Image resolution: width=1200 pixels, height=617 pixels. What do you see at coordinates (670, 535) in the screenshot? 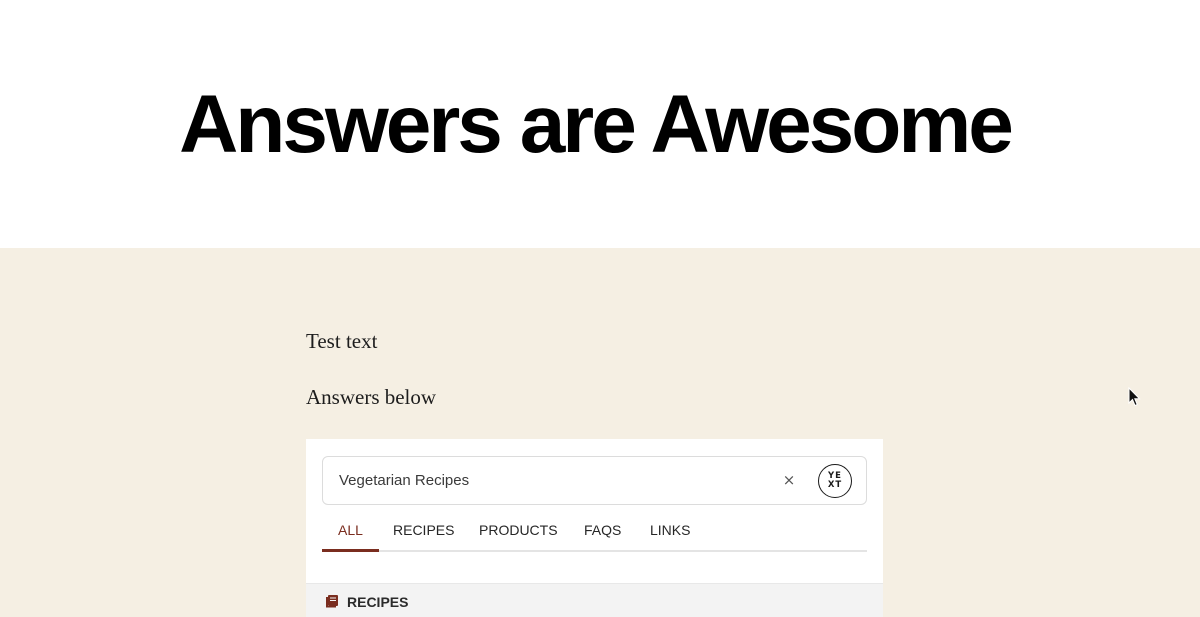
I see `tab-links: LINKS` at bounding box center [670, 535].